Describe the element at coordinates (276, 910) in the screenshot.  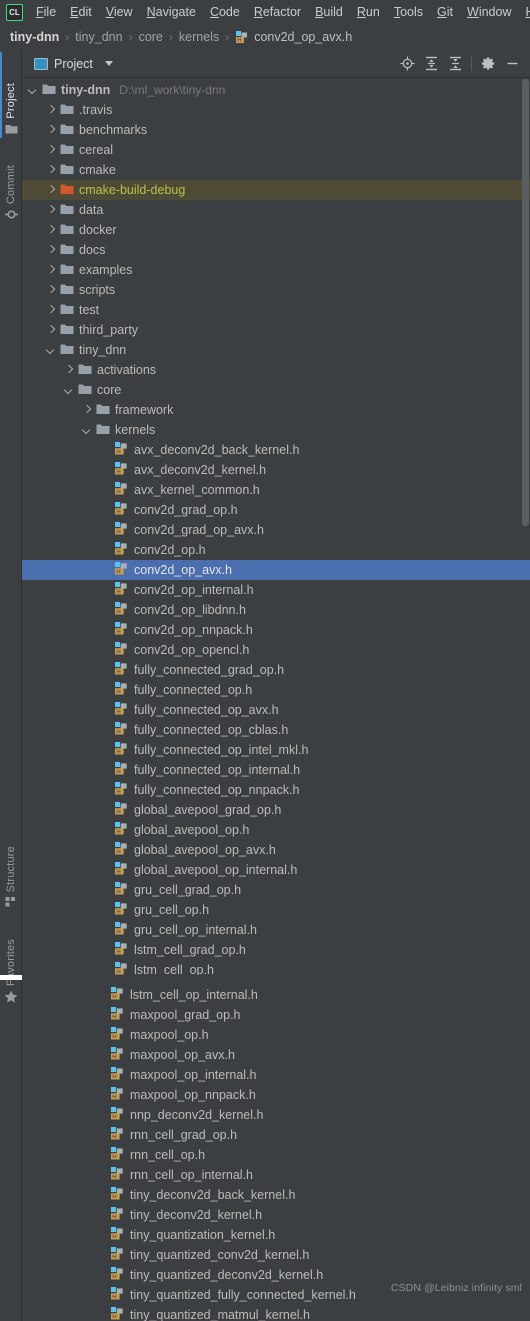
I see `tree-file-gru-cell-op-h: Hgru_cell_op.h` at that location.